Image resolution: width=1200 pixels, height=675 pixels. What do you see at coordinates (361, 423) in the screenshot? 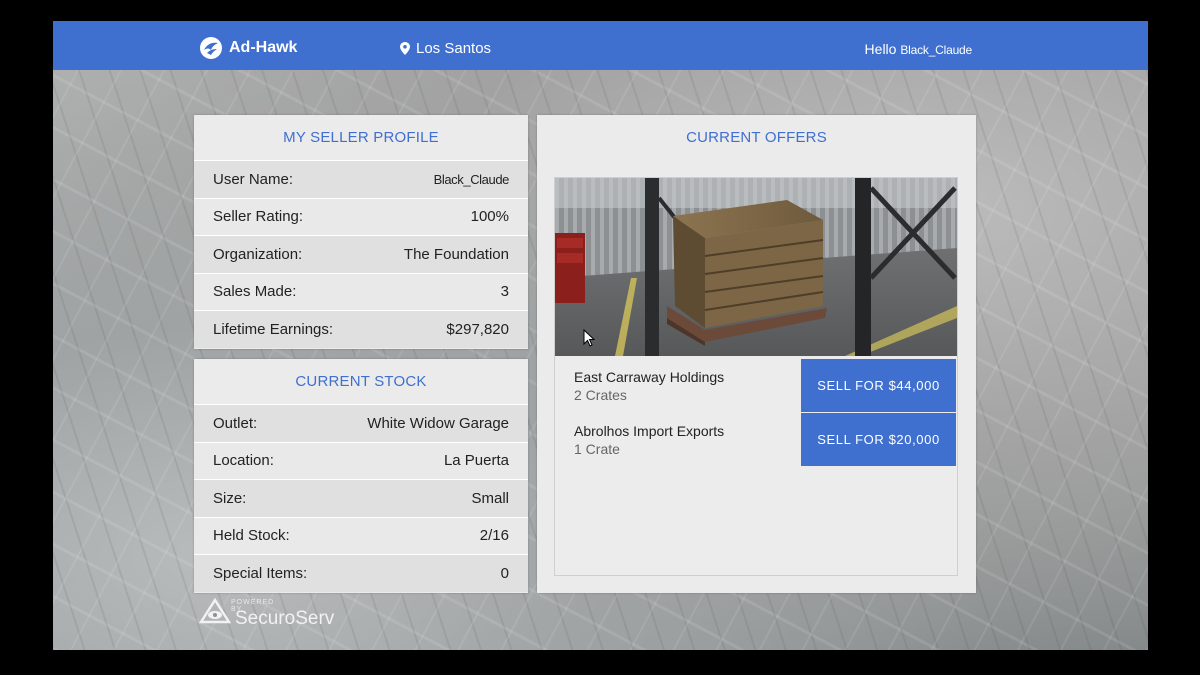
I see `stock-row-outlet: Outlet: White Widow Garage` at bounding box center [361, 423].